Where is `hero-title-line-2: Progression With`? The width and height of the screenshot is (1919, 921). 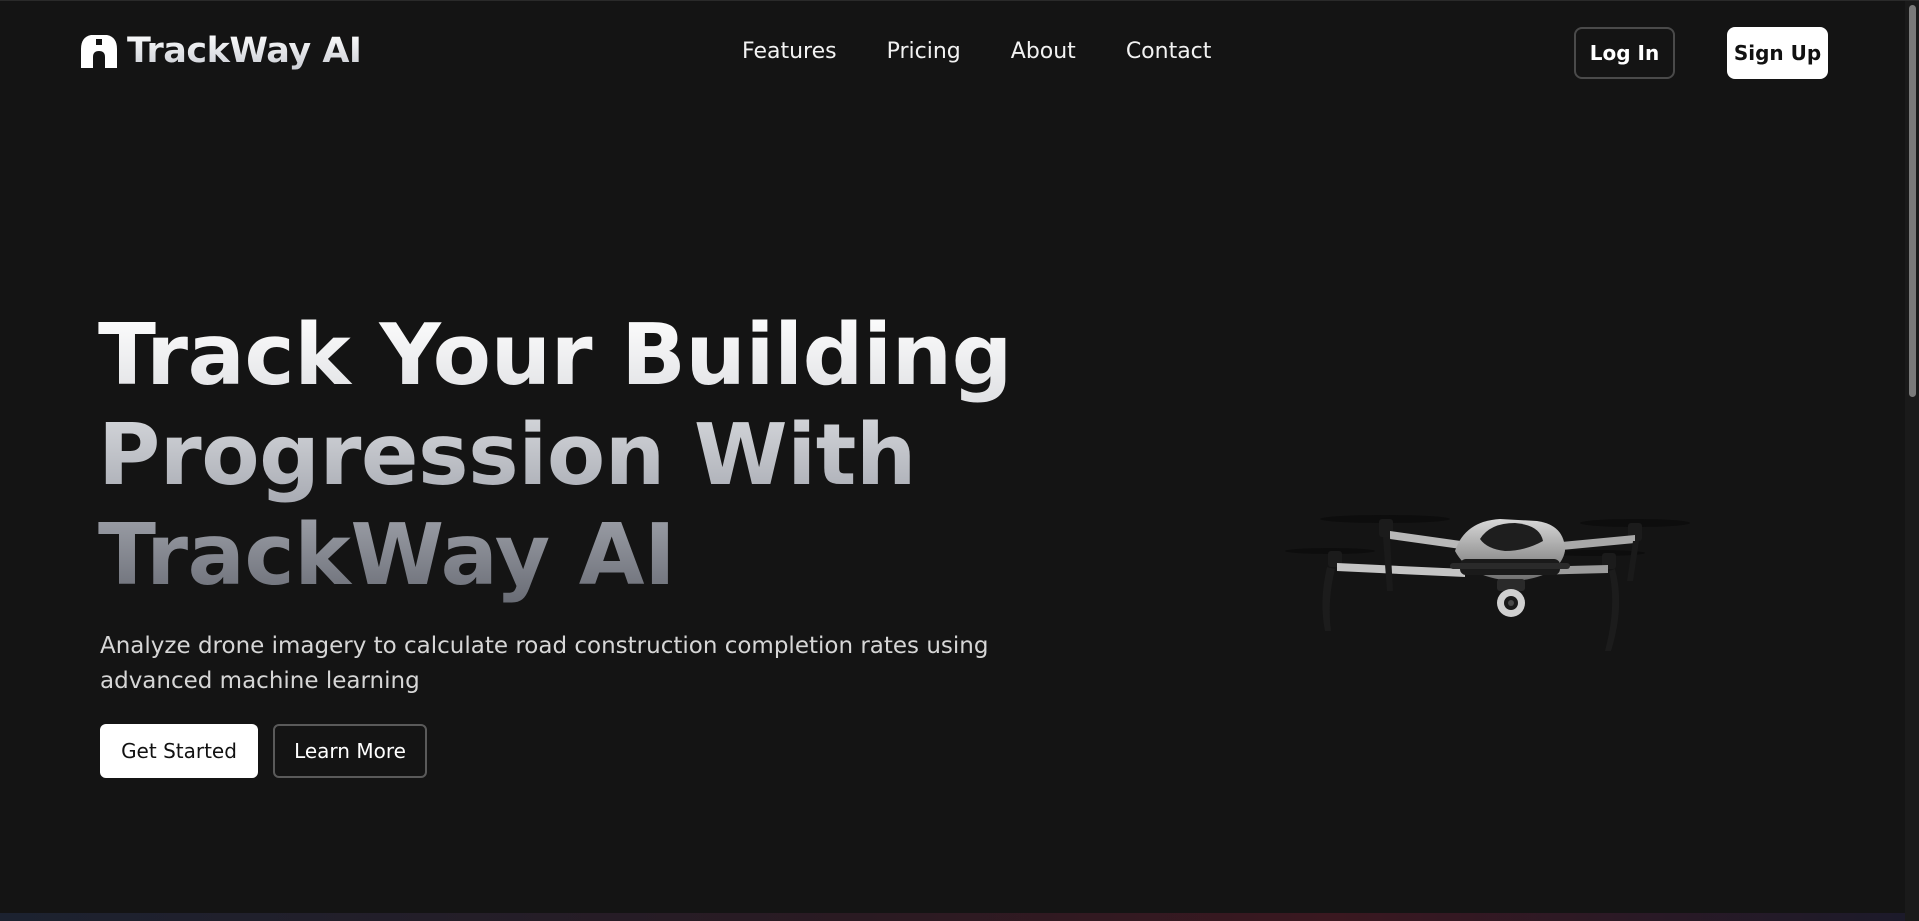 hero-title-line-2: Progression With is located at coordinates (555, 456).